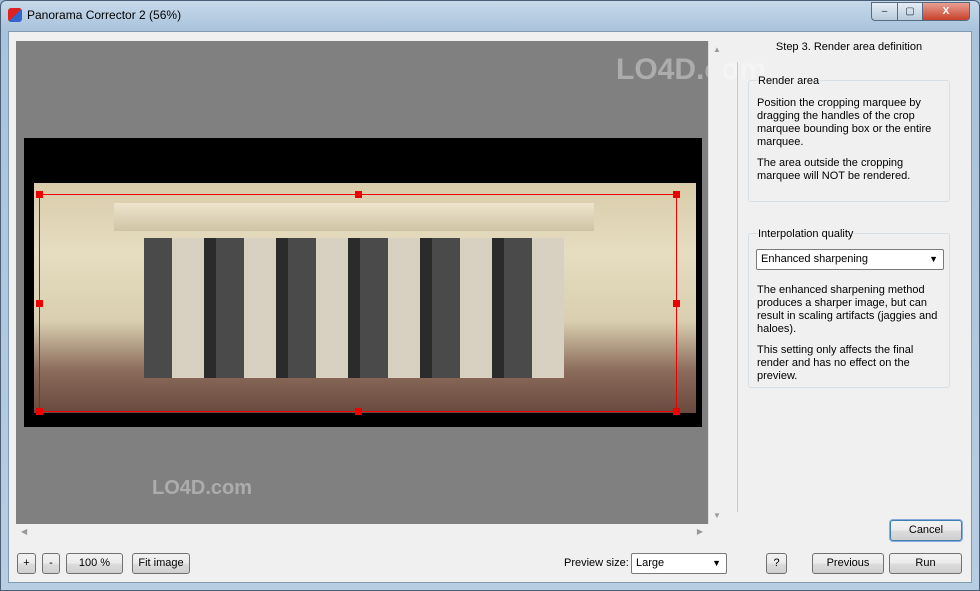 The image size is (980, 591). I want to click on minimize-button: –, so click(884, 11).